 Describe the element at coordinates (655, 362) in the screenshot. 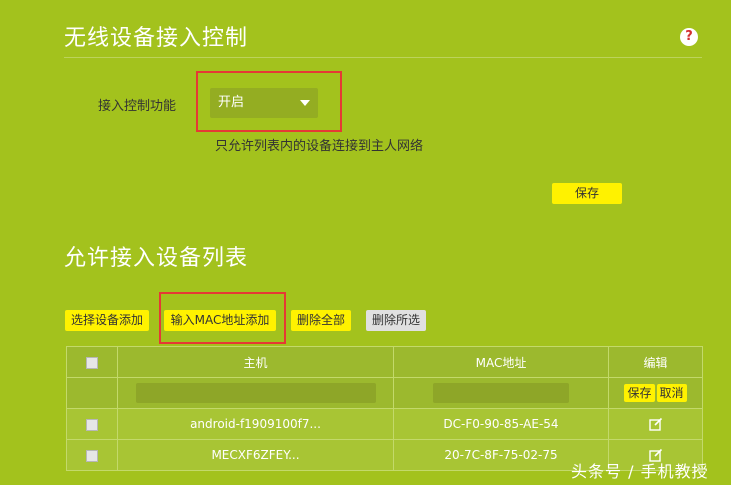

I see `header-edit: 编辑` at that location.